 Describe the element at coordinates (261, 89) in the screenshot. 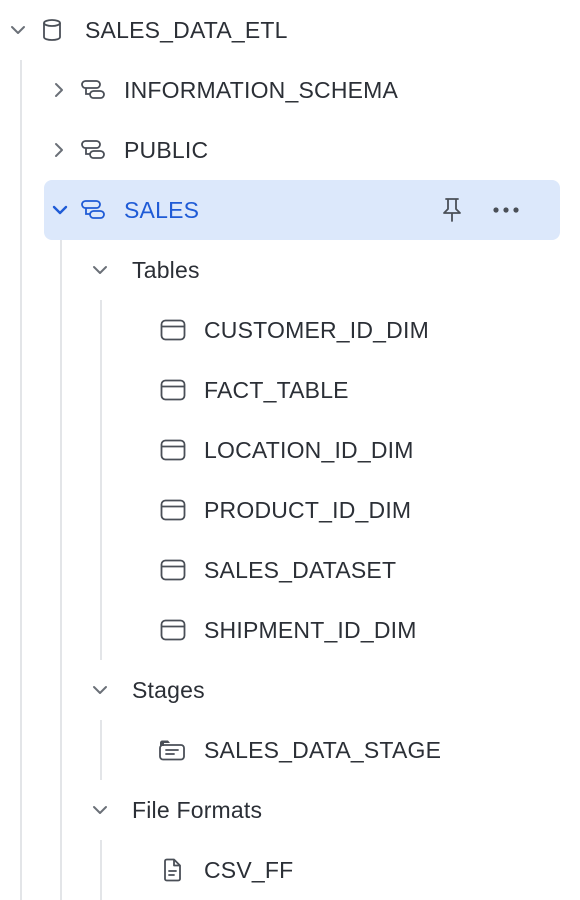

I see `schema-name: INFORMATION_SCHEMA` at that location.